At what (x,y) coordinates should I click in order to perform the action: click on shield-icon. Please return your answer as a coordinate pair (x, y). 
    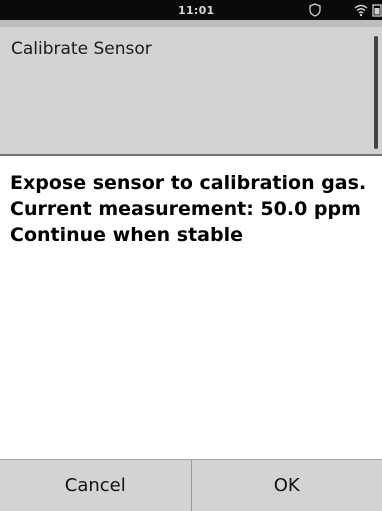
    Looking at the image, I should click on (315, 10).